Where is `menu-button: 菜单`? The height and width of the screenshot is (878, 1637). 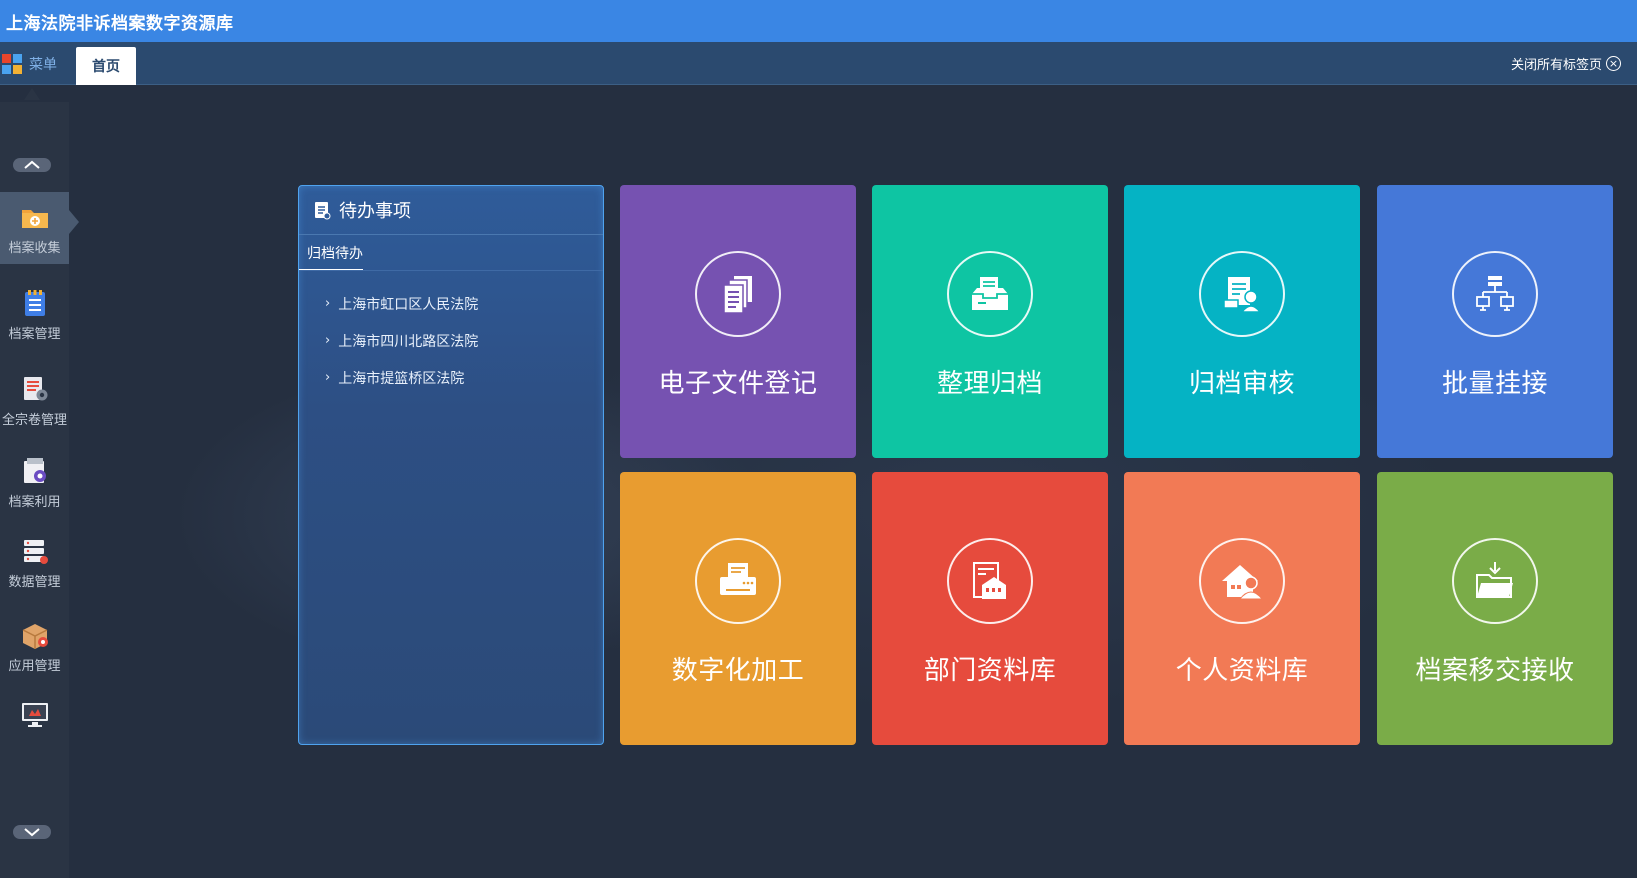 menu-button: 菜单 is located at coordinates (36, 63).